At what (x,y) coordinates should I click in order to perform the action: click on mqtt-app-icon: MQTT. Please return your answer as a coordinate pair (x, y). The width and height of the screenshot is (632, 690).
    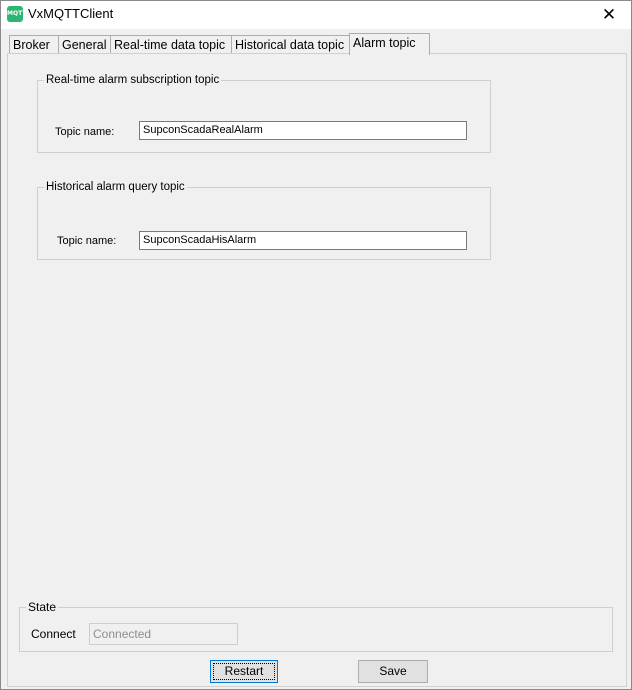
    Looking at the image, I should click on (16, 14).